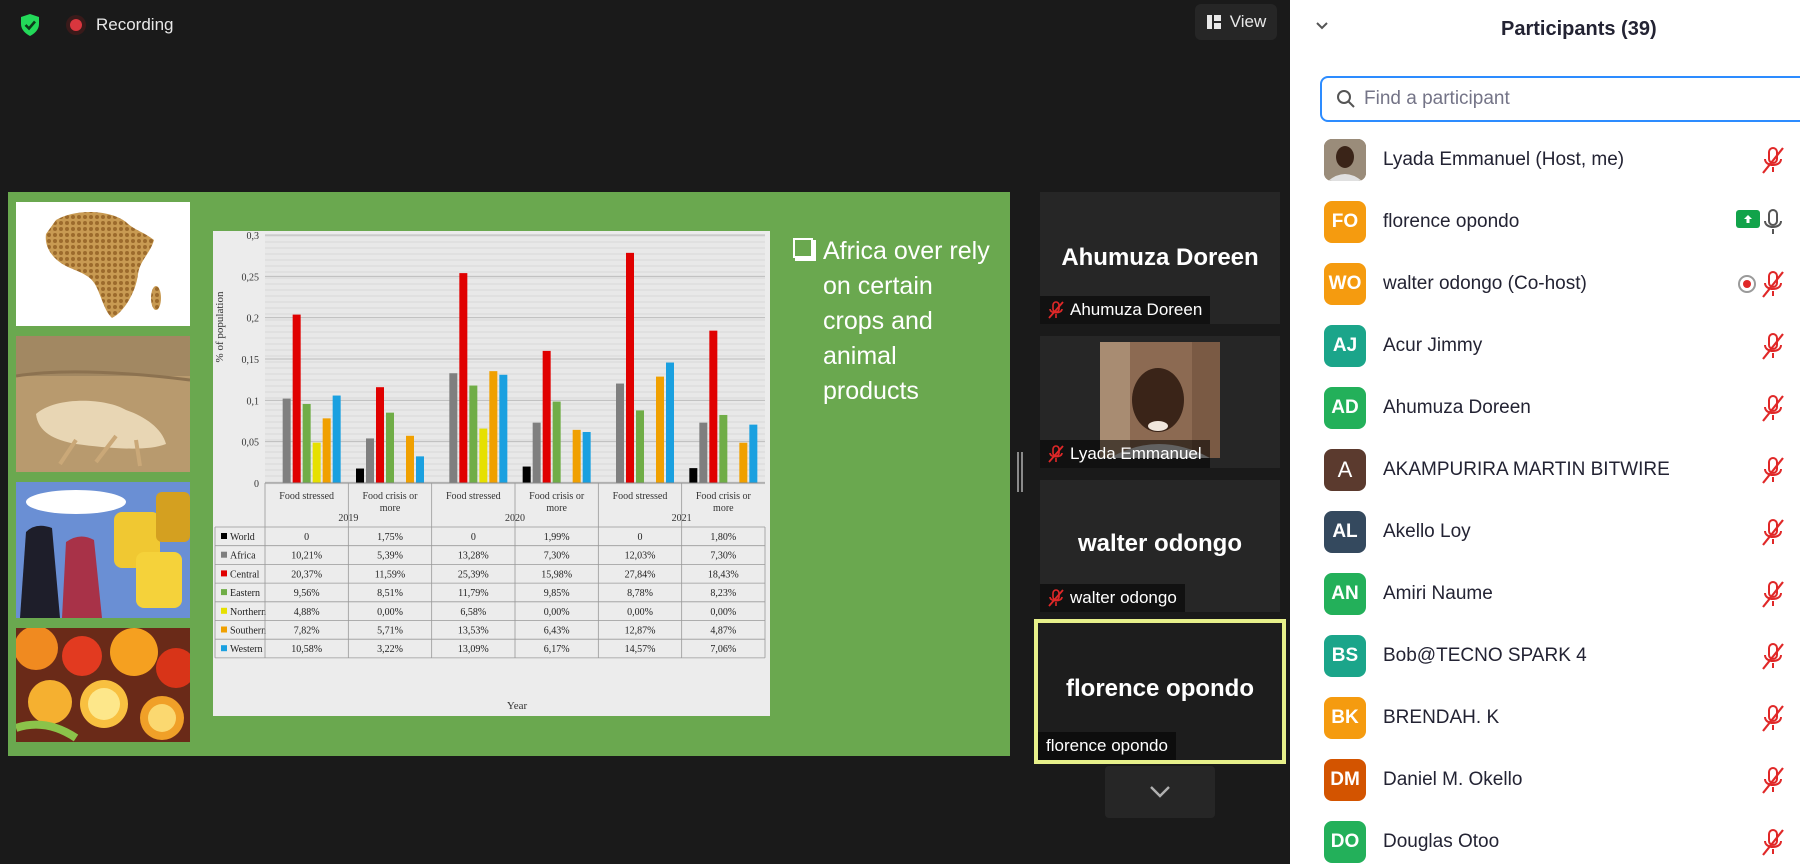 Image resolution: width=1800 pixels, height=864 pixels. Describe the element at coordinates (1160, 546) in the screenshot. I see `video-tile-walter: walter odongo walter odongo` at that location.